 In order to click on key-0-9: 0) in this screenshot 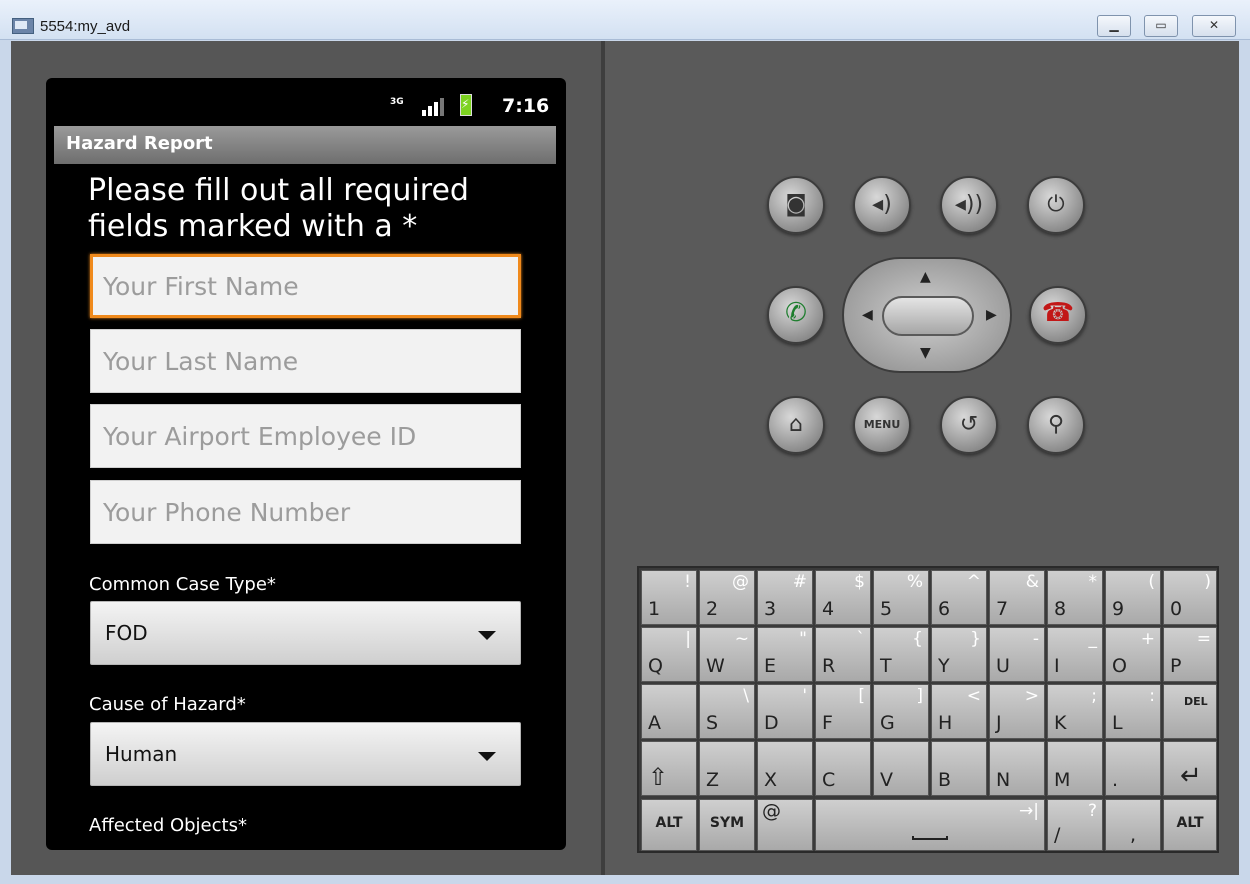, I will do `click(1190, 597)`.